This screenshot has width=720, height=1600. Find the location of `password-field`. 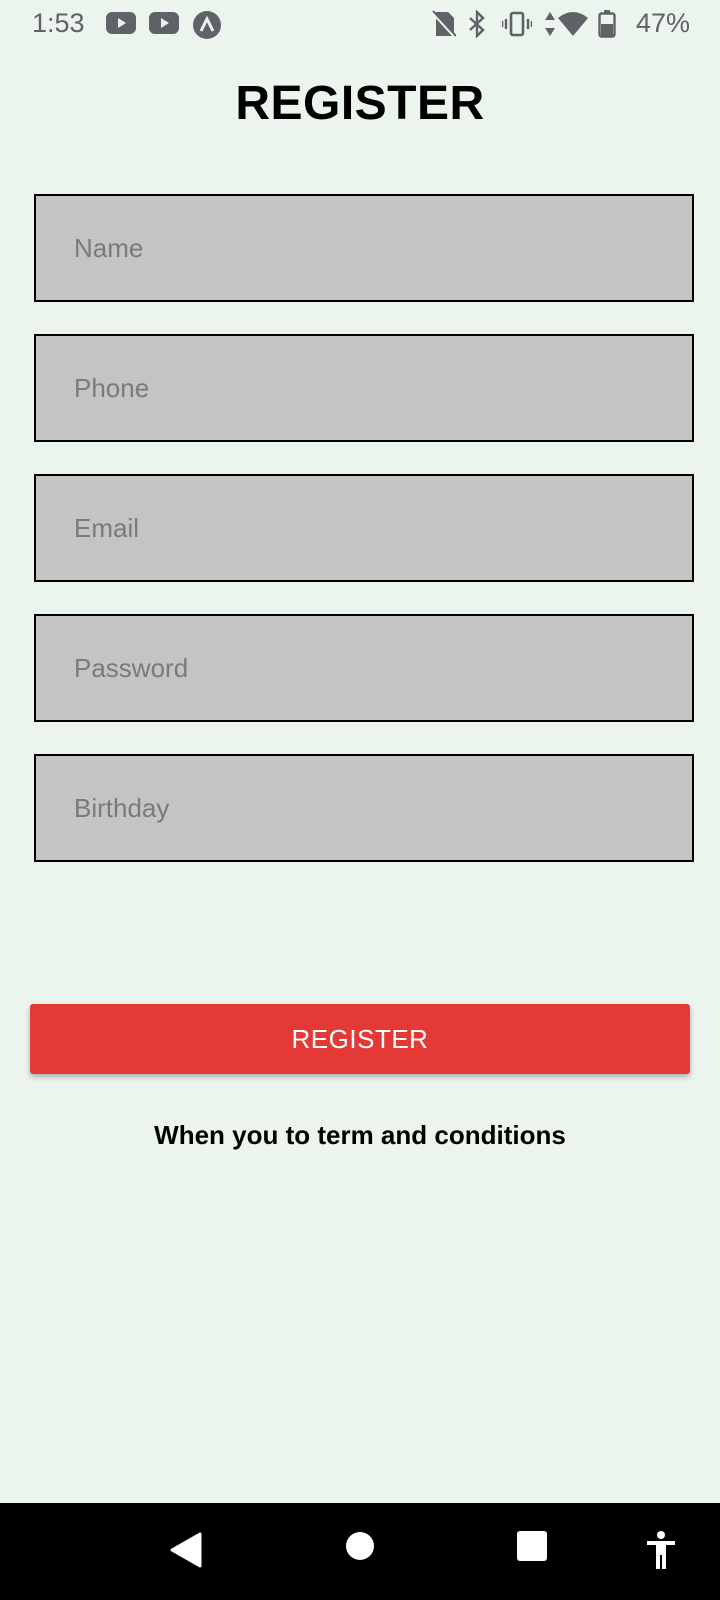

password-field is located at coordinates (364, 668).